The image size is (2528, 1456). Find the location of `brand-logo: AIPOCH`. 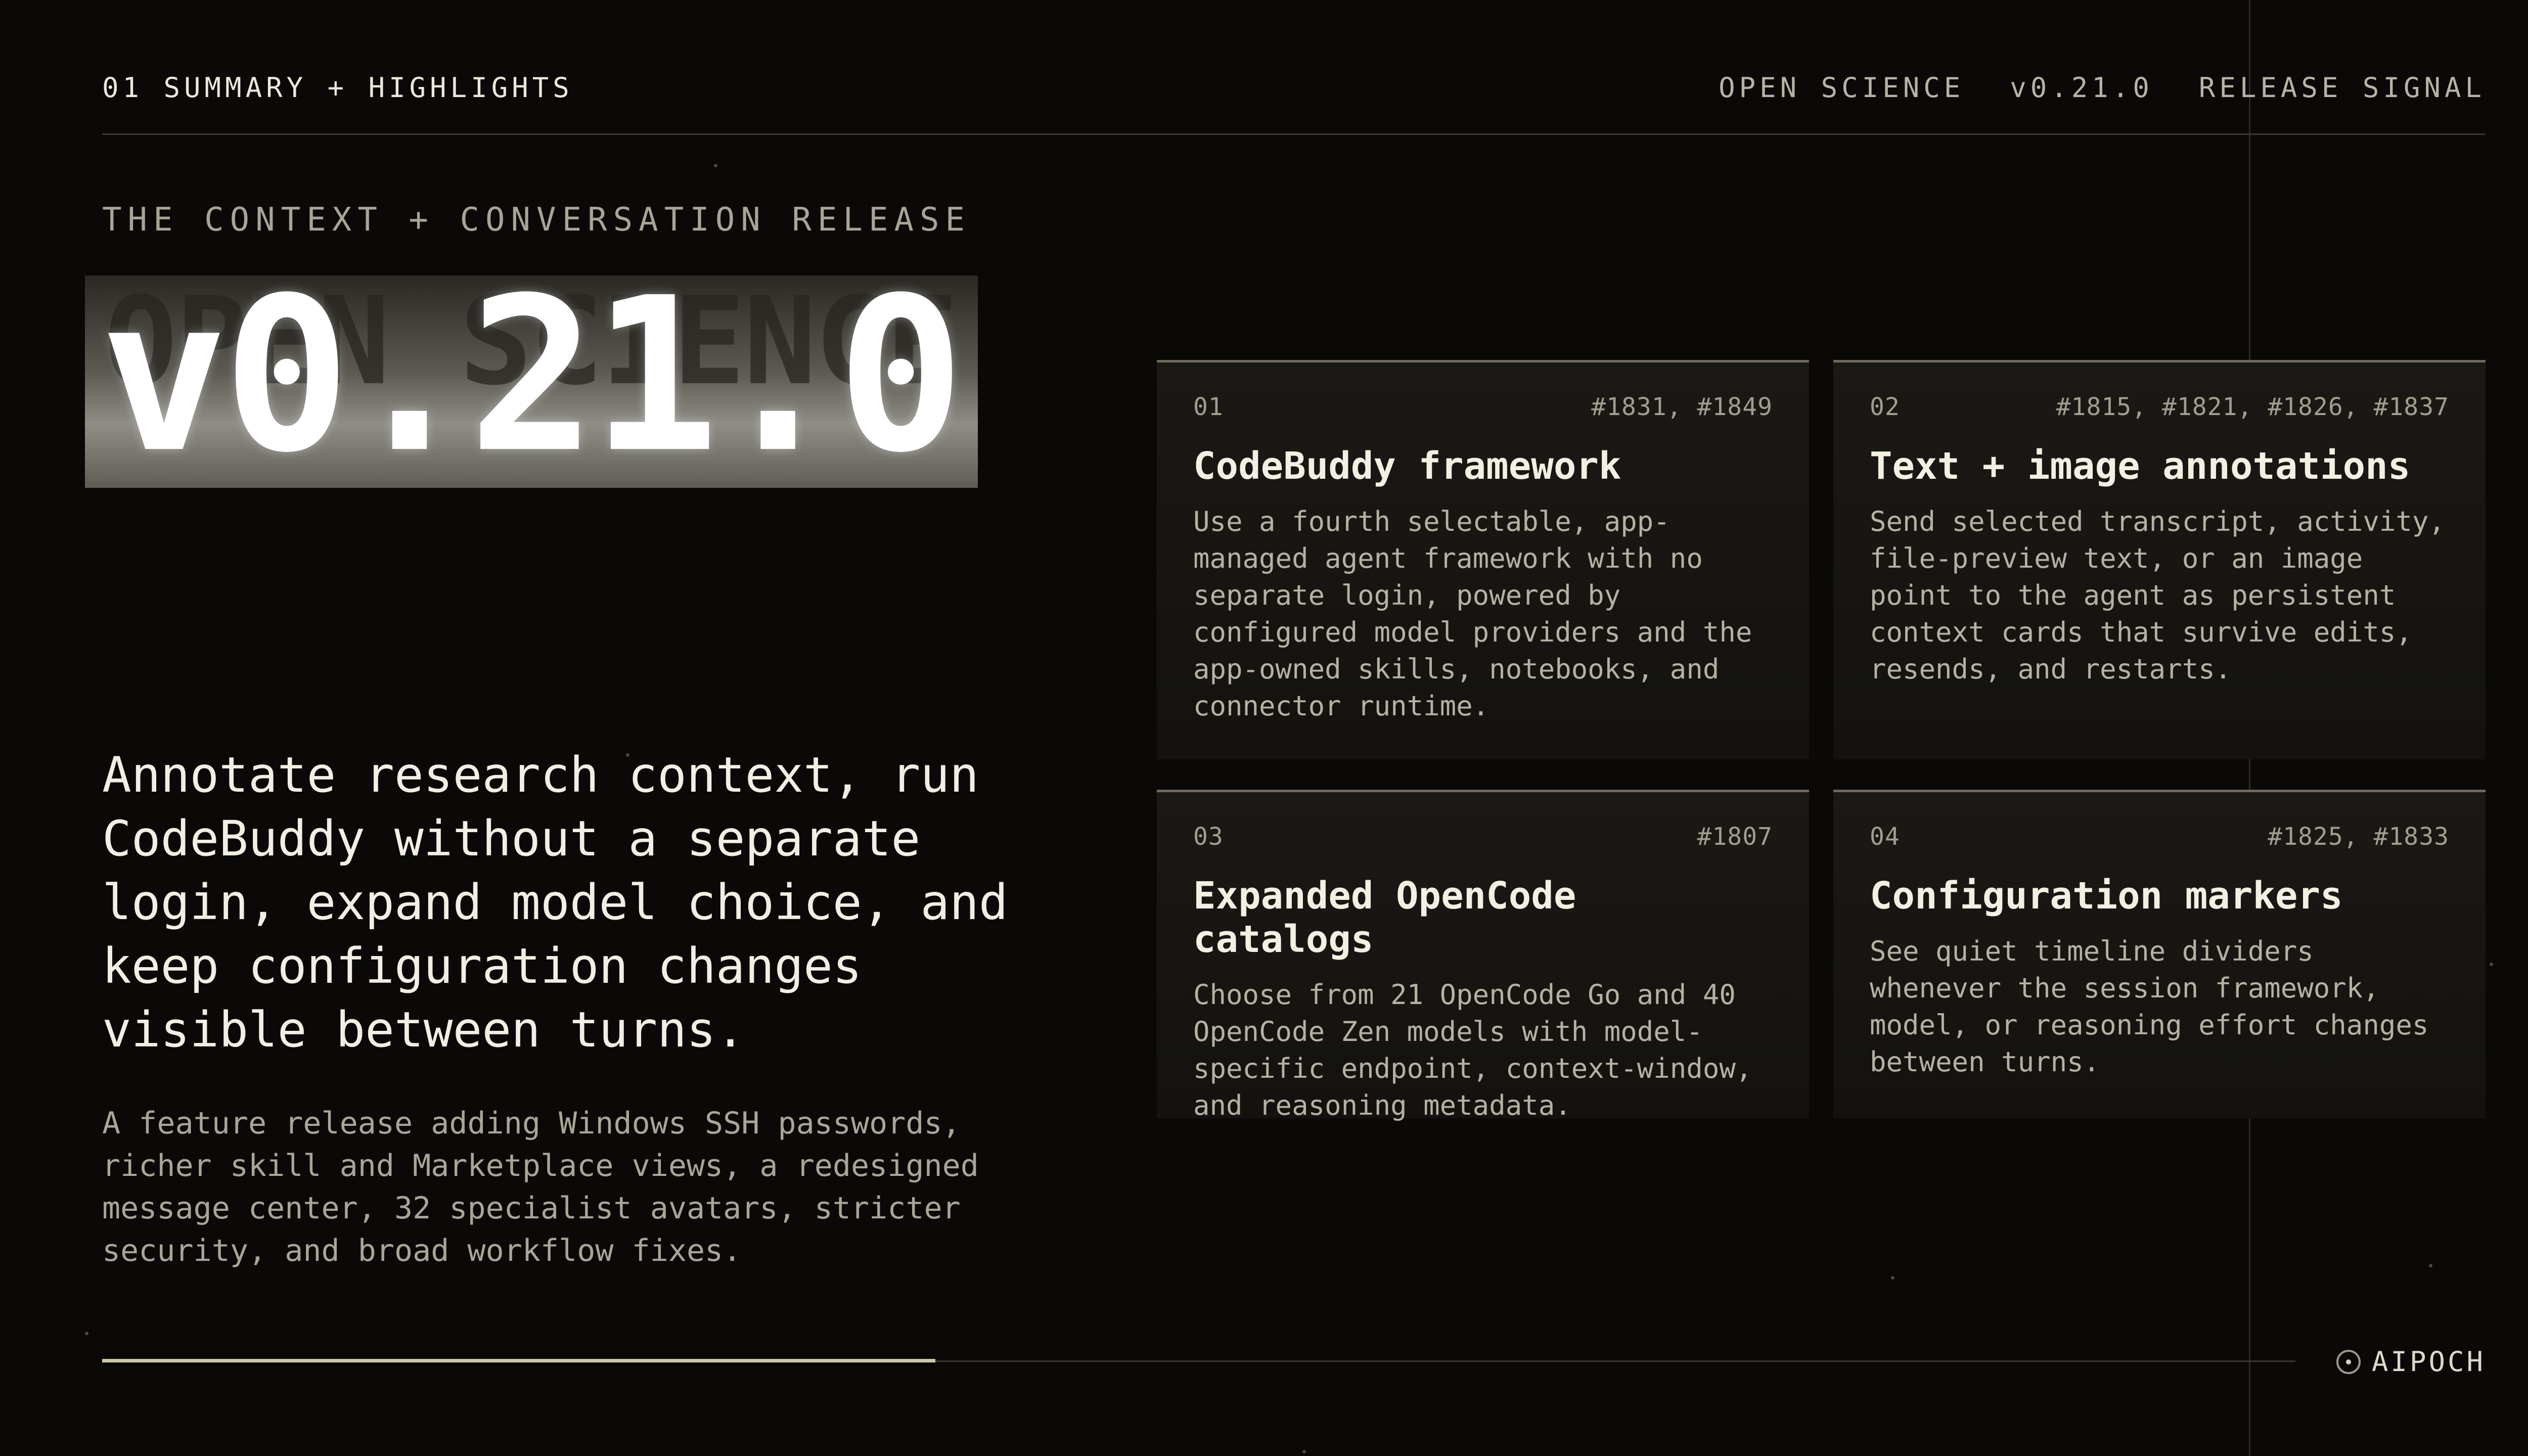

brand-logo: AIPOCH is located at coordinates (2411, 1362).